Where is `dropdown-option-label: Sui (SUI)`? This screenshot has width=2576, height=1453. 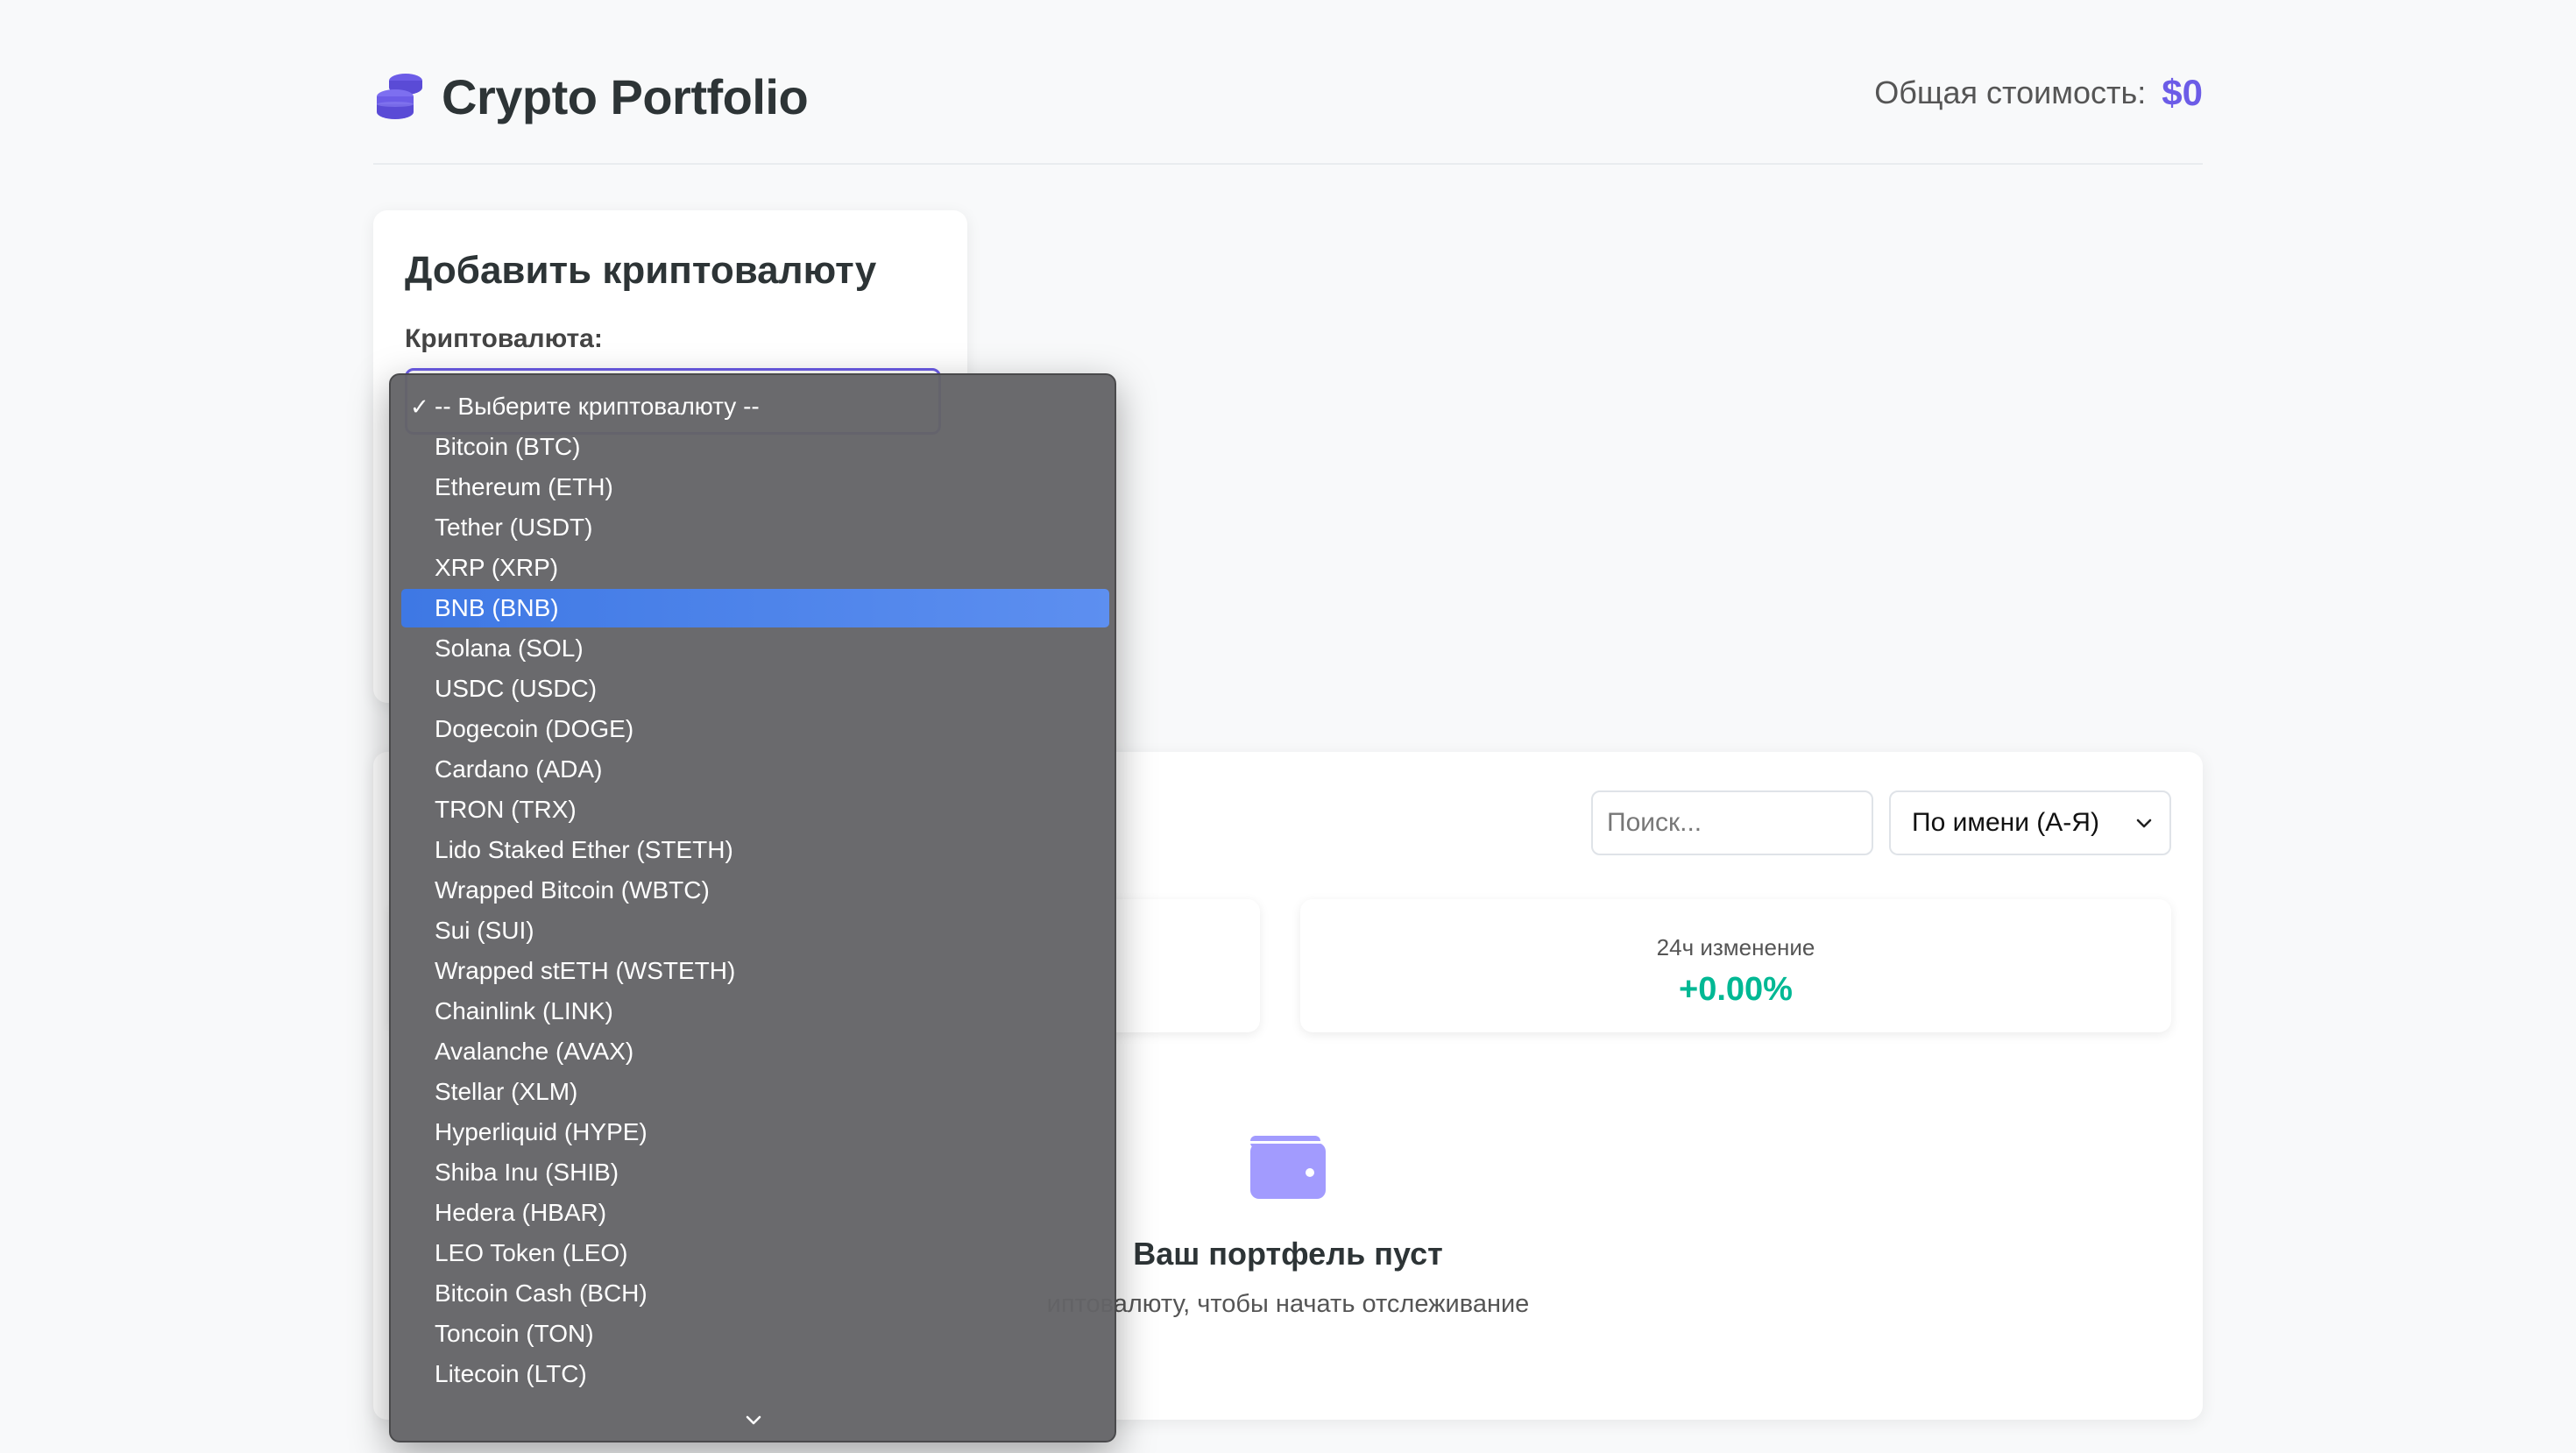 dropdown-option-label: Sui (SUI) is located at coordinates (484, 930).